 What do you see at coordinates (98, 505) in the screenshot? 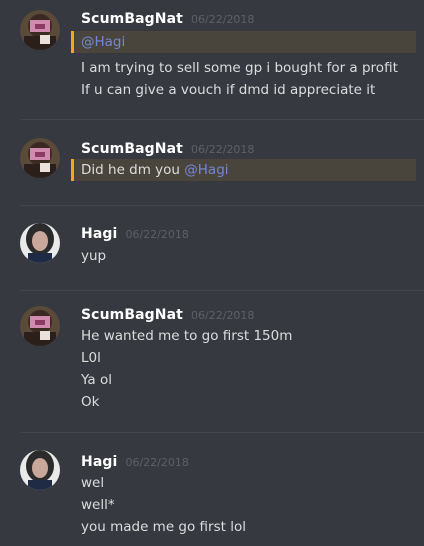
I see `message-line: well*` at bounding box center [98, 505].